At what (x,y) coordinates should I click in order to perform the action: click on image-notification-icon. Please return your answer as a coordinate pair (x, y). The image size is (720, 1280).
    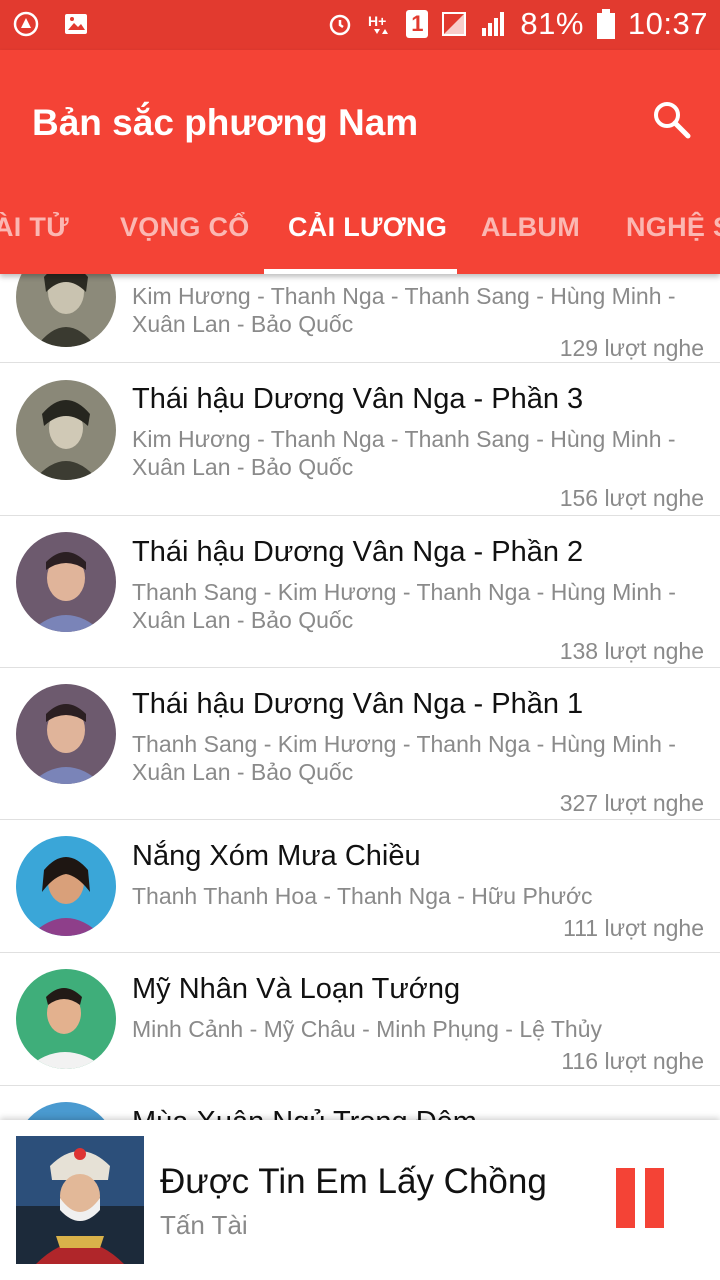
    Looking at the image, I should click on (76, 24).